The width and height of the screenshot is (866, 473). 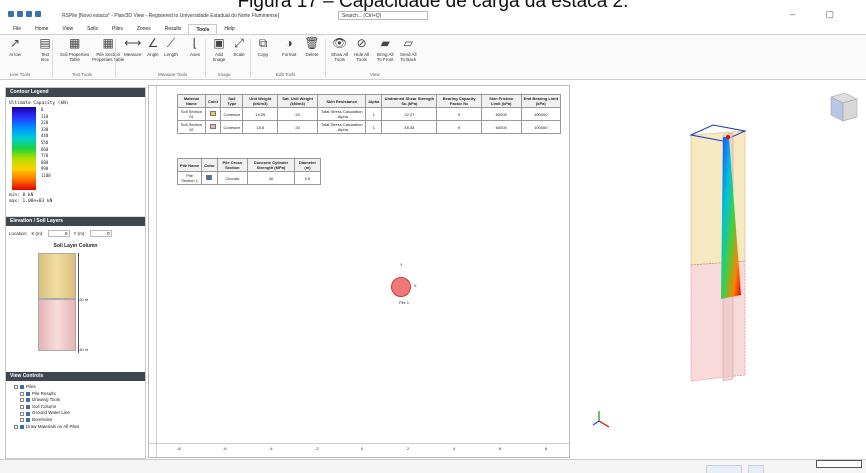 What do you see at coordinates (263, 43) in the screenshot?
I see `copy-icon: ⧉` at bounding box center [263, 43].